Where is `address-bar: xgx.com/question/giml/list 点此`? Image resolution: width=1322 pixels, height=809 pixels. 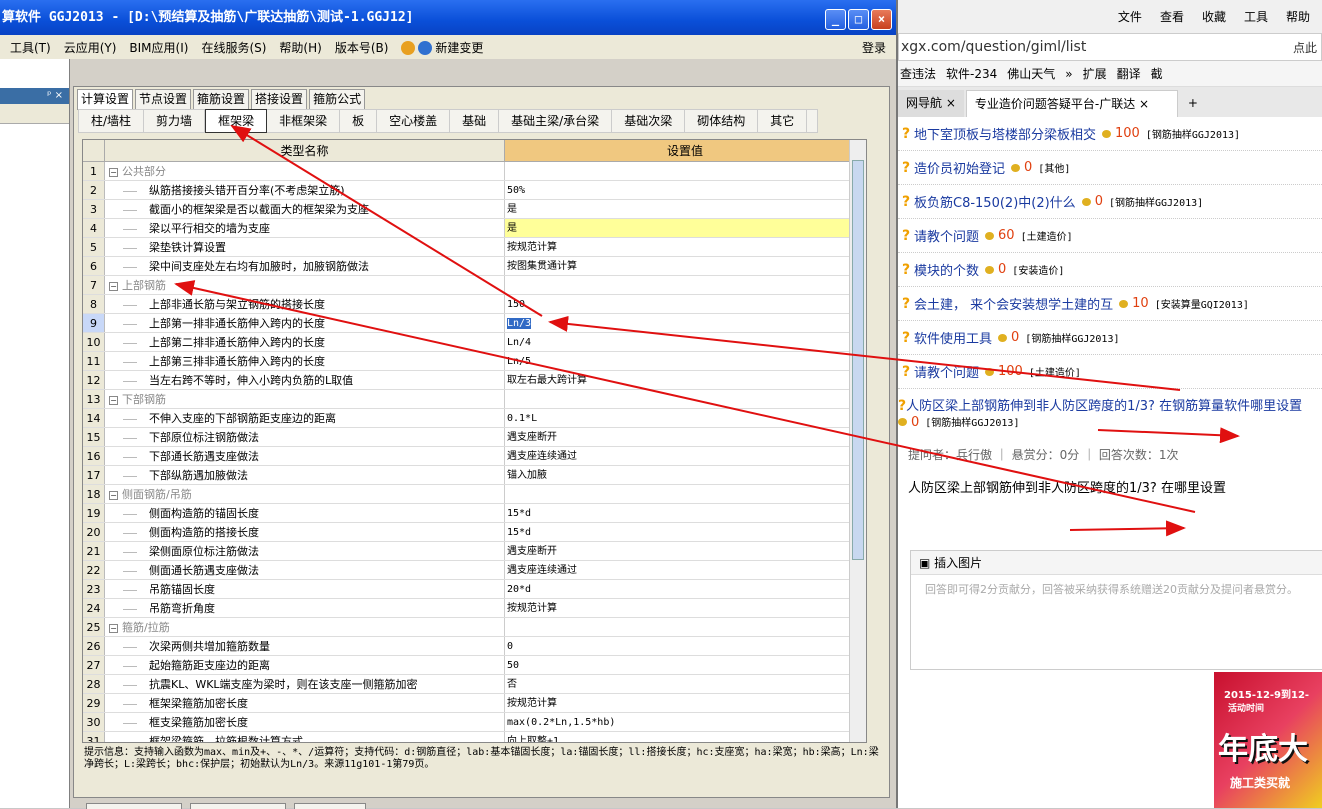 address-bar: xgx.com/question/giml/list 点此 is located at coordinates (1110, 47).